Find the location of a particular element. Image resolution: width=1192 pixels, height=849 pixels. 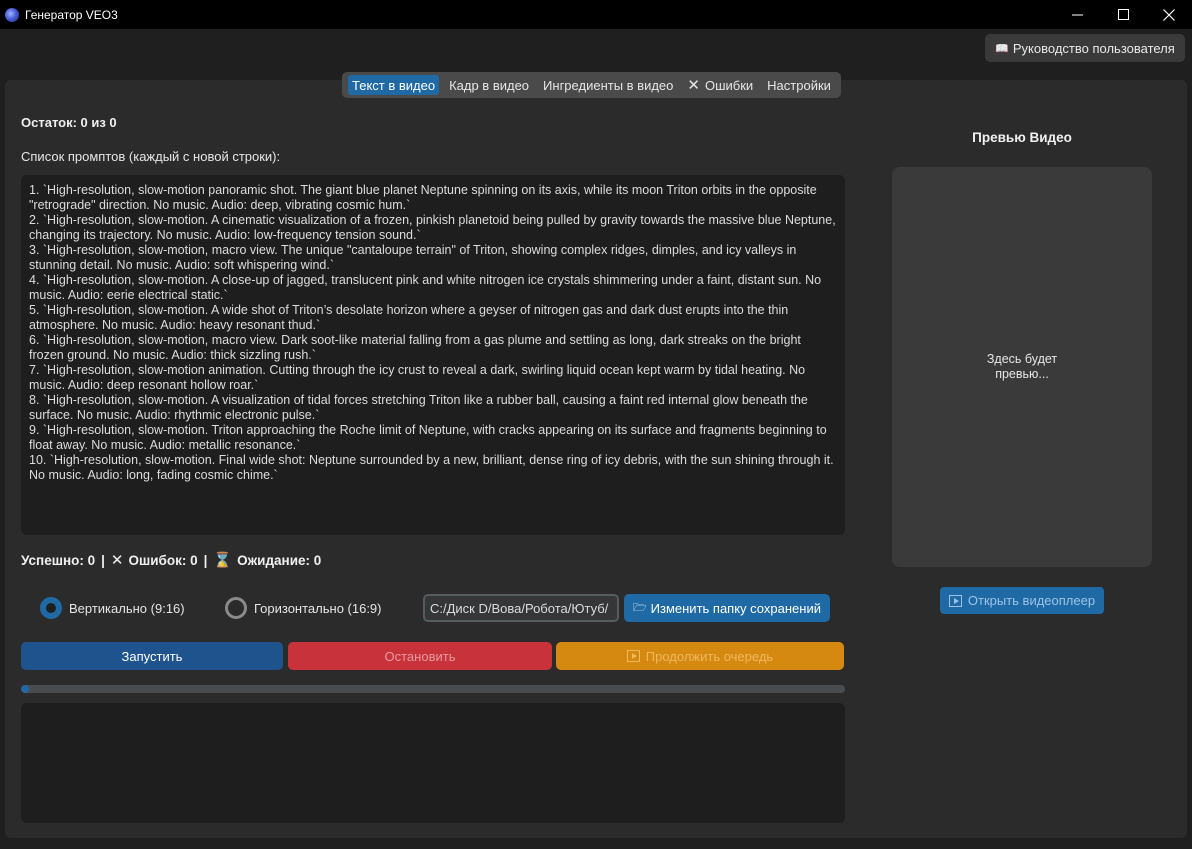

close-button is located at coordinates (1169, 14).